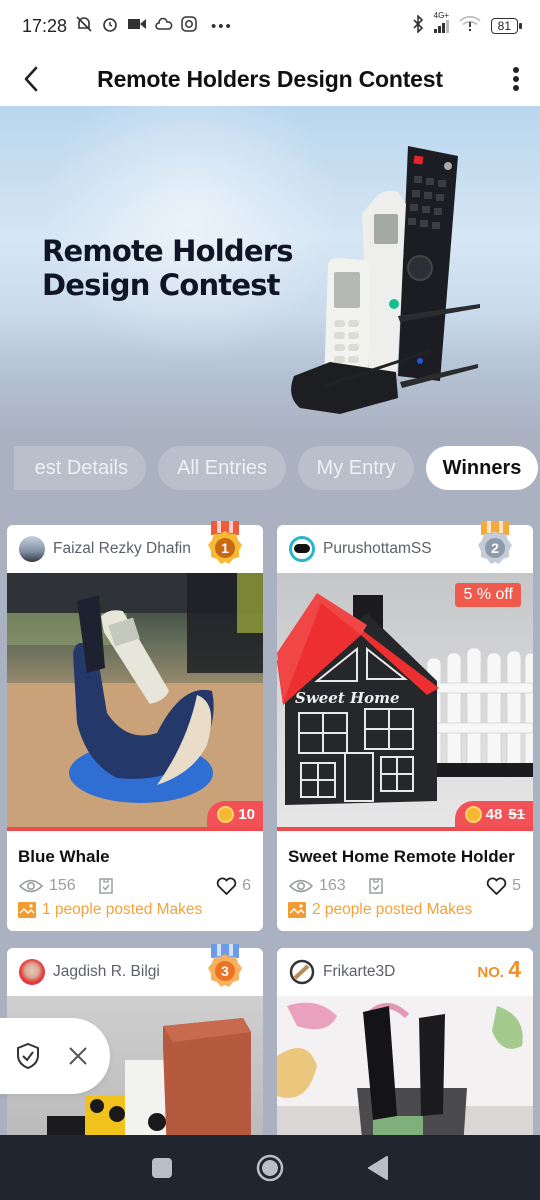 This screenshot has width=540, height=1200. I want to click on entry-stats: 163 5, so click(405, 882).